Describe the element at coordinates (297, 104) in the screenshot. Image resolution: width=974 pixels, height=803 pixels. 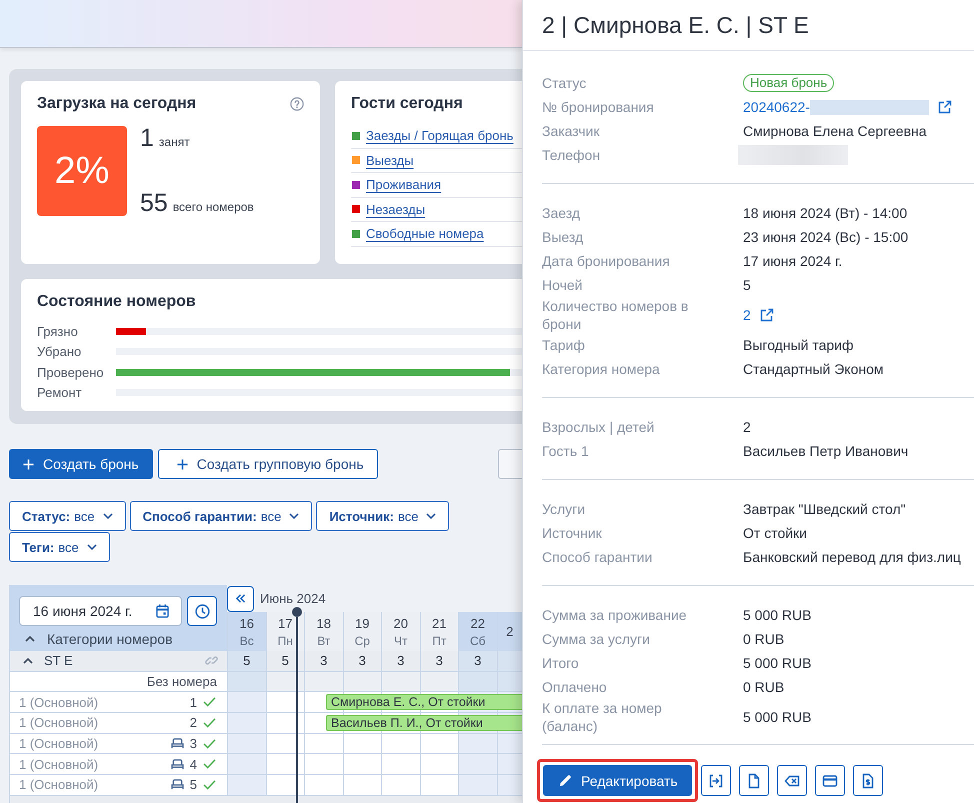
I see `help-icon` at that location.